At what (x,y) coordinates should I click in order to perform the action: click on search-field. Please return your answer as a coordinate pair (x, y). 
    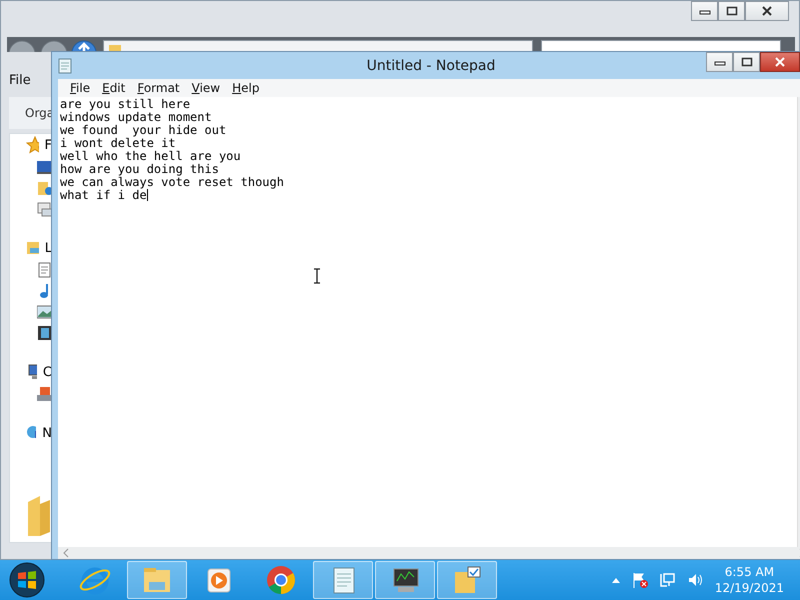
    Looking at the image, I should click on (661, 46).